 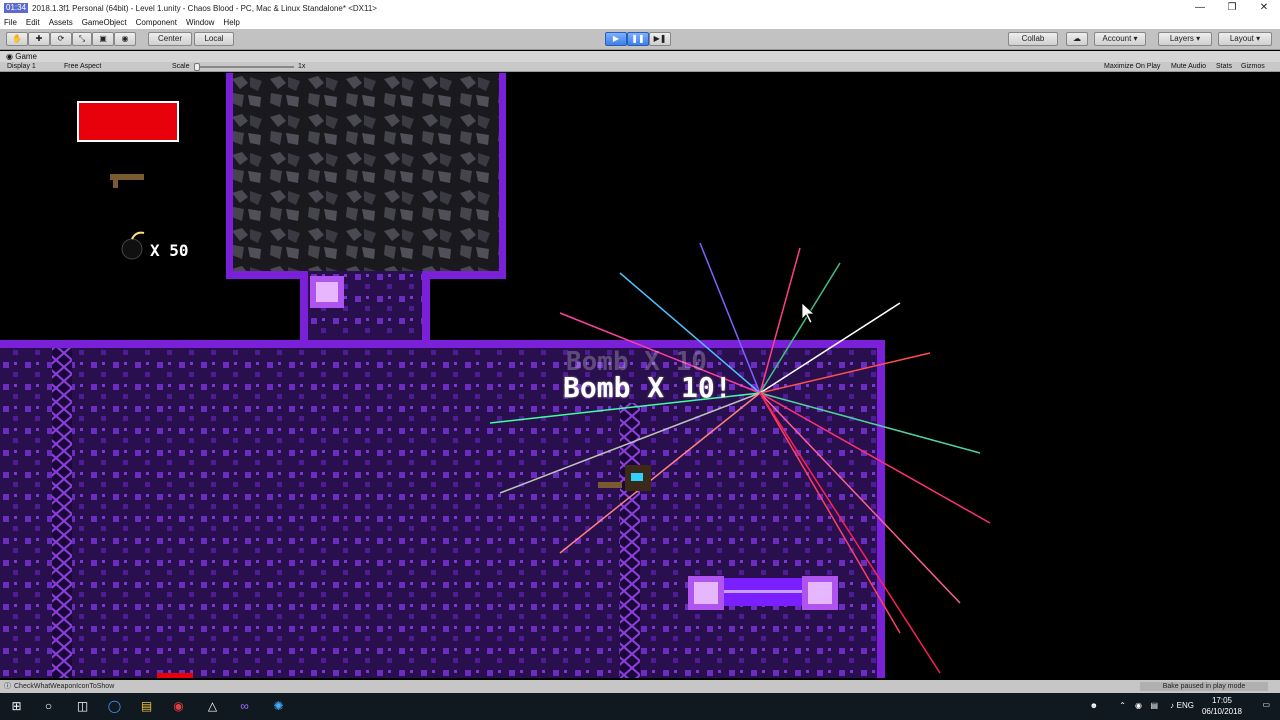 What do you see at coordinates (640, 56) in the screenshot?
I see `game-tab: ◉ Game` at bounding box center [640, 56].